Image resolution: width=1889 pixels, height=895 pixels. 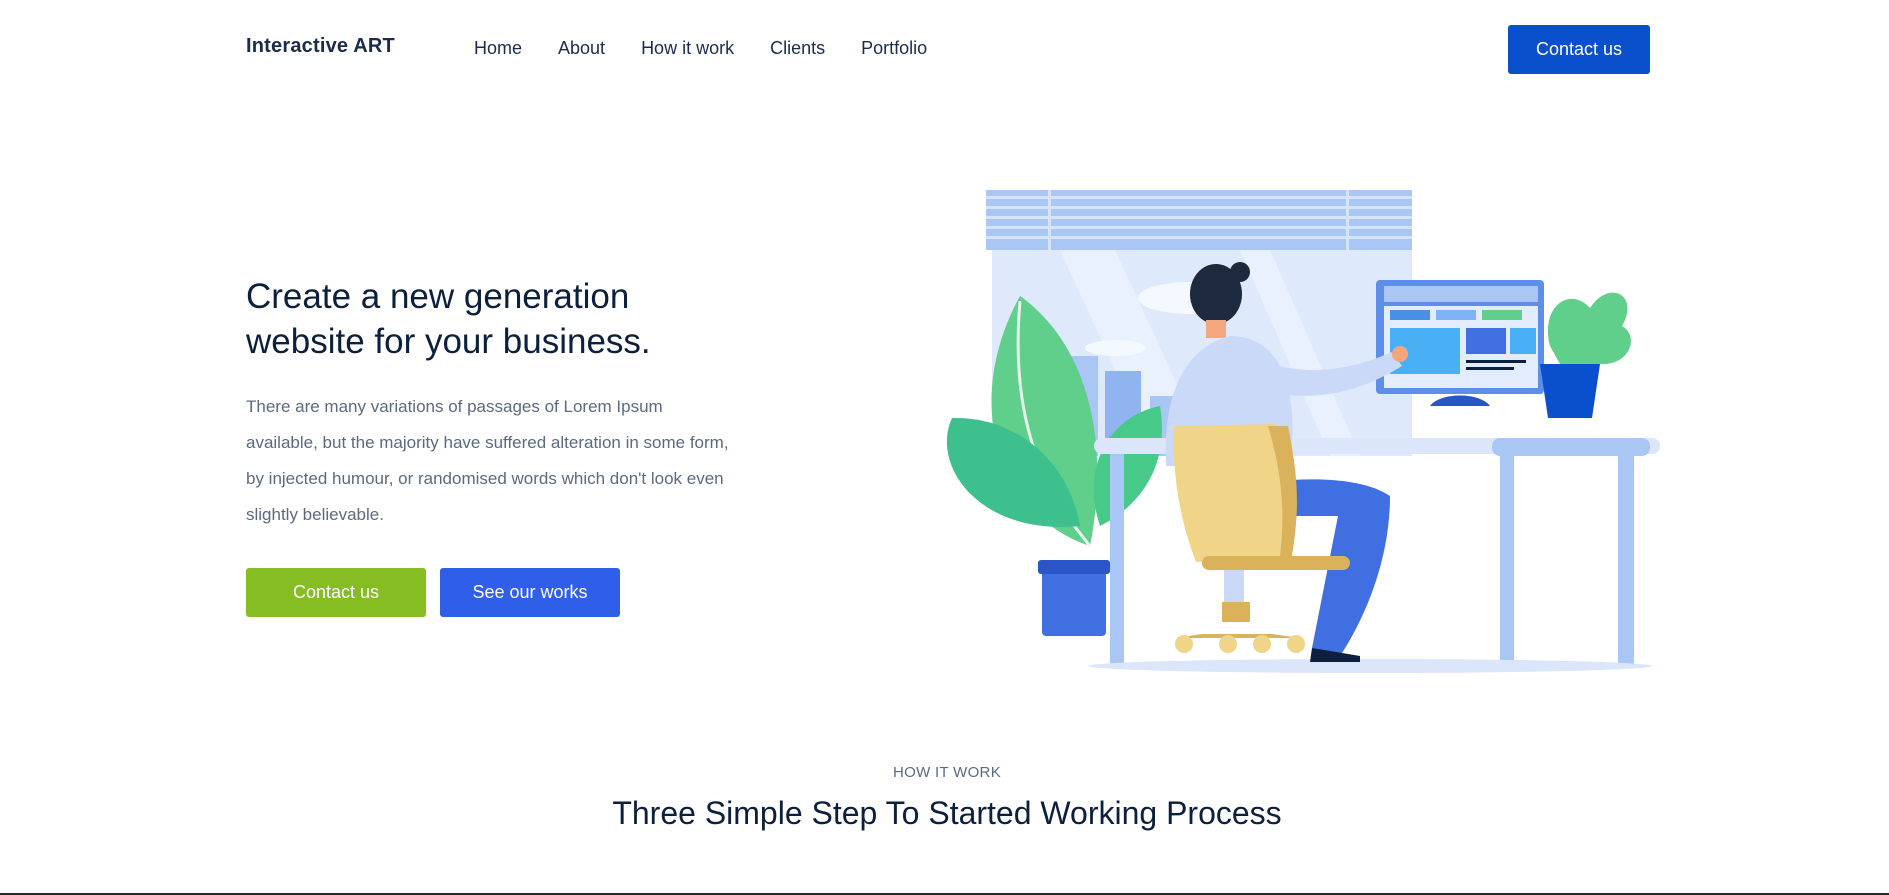 What do you see at coordinates (1579, 49) in the screenshot?
I see `header-contact-button: Contact us` at bounding box center [1579, 49].